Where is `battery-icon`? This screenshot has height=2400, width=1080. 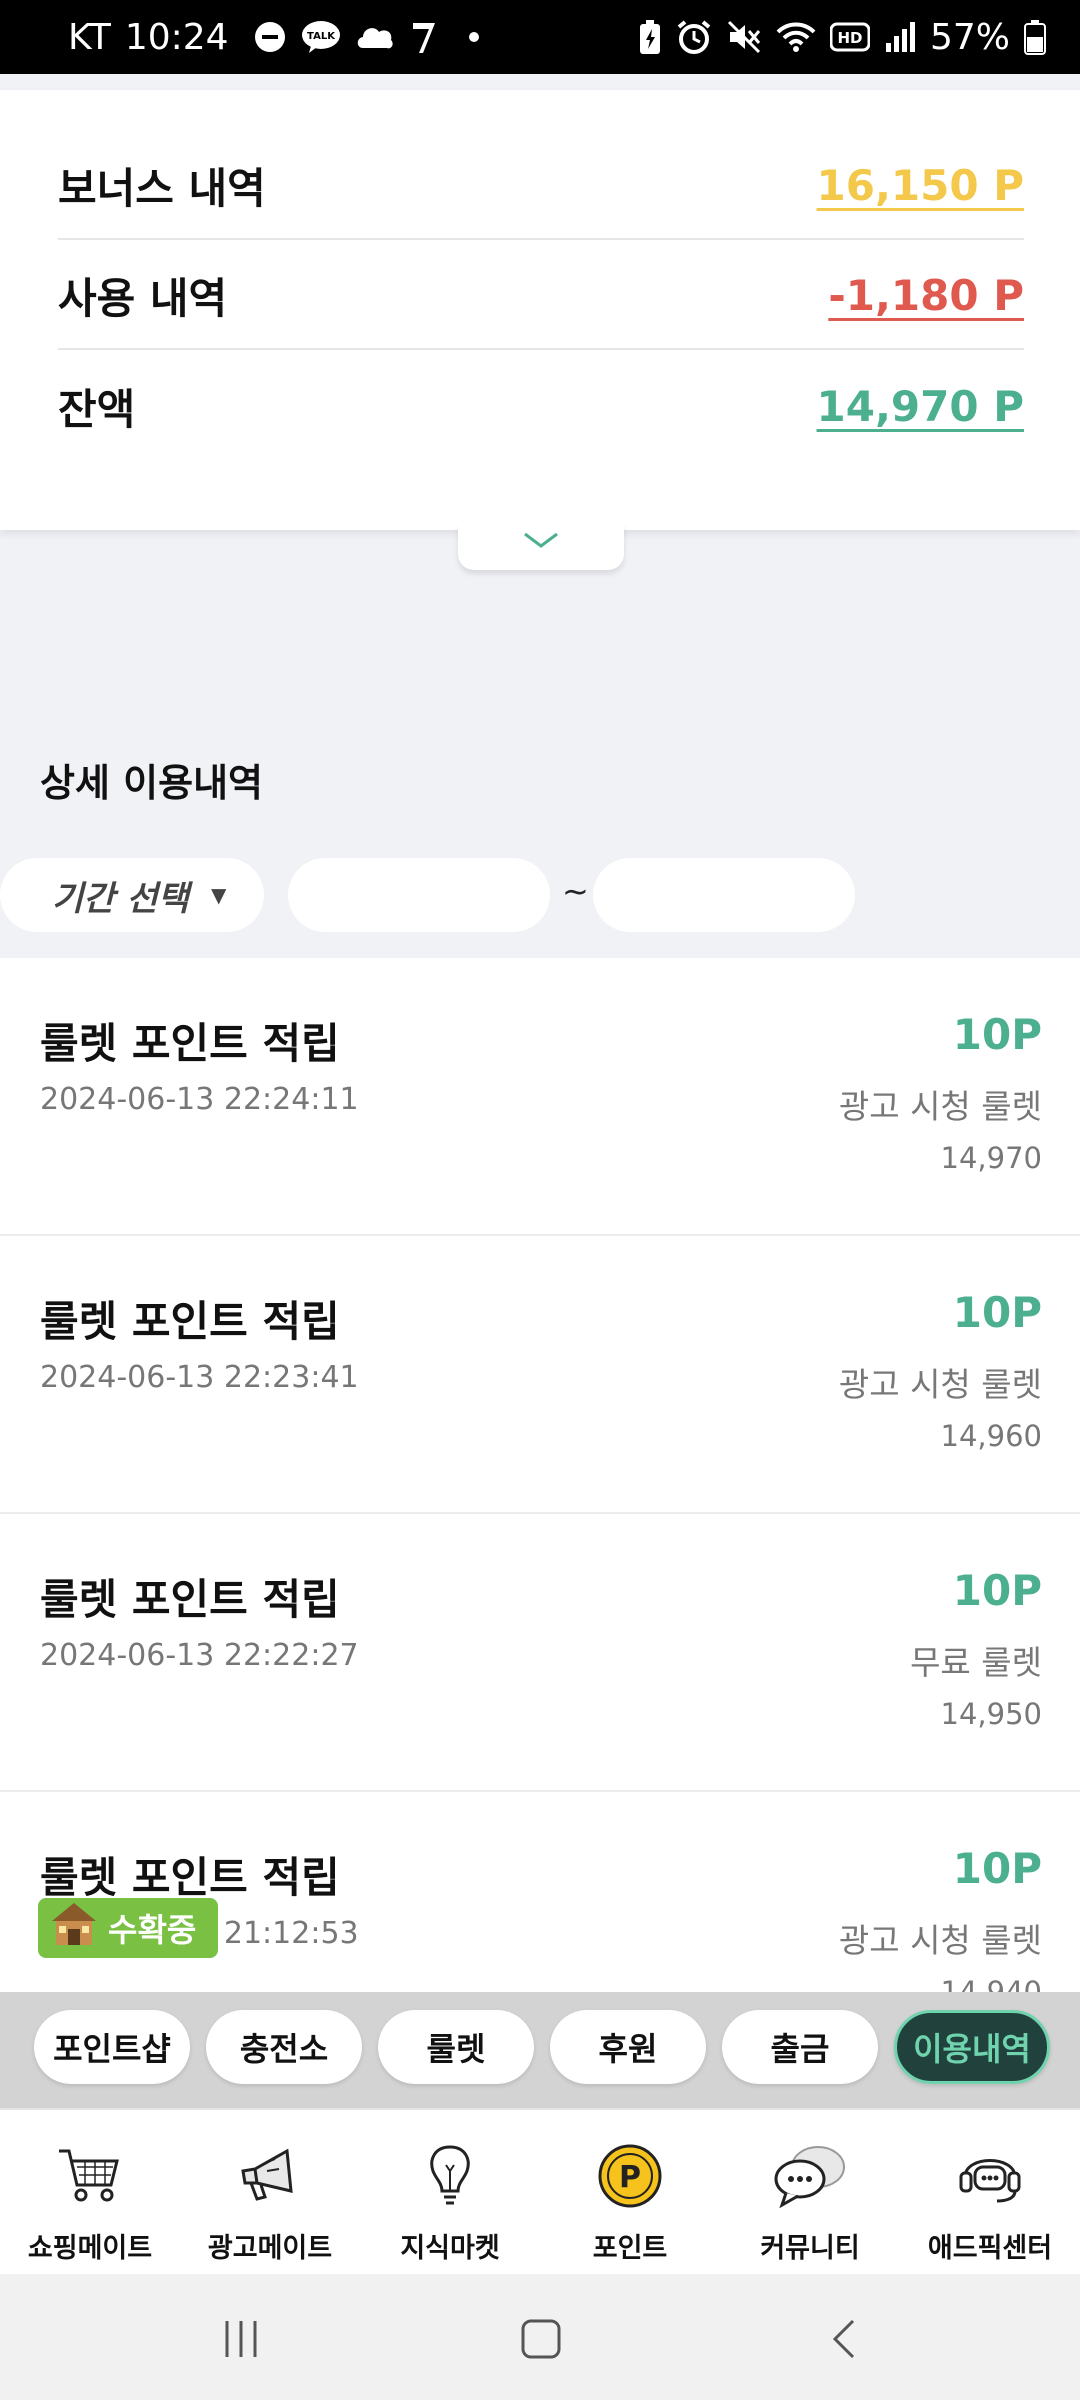
battery-icon is located at coordinates (1035, 37).